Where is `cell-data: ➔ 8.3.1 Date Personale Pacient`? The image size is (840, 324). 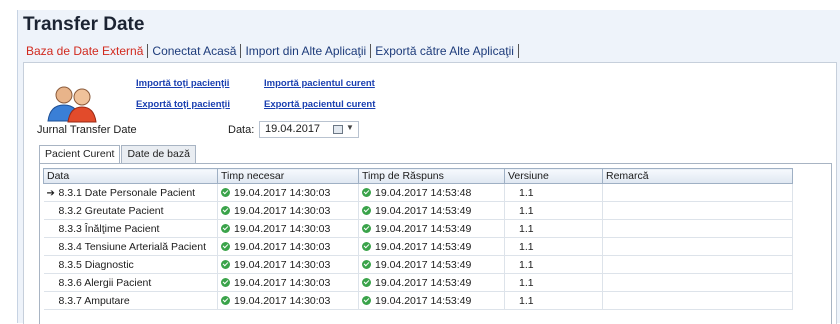
cell-data: ➔ 8.3.1 Date Personale Pacient is located at coordinates (130, 192).